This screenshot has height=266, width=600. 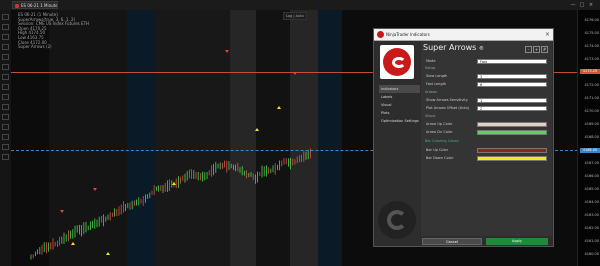 What do you see at coordinates (35, 47) in the screenshot?
I see `legend-line: Super Arrows (2)` at bounding box center [35, 47].